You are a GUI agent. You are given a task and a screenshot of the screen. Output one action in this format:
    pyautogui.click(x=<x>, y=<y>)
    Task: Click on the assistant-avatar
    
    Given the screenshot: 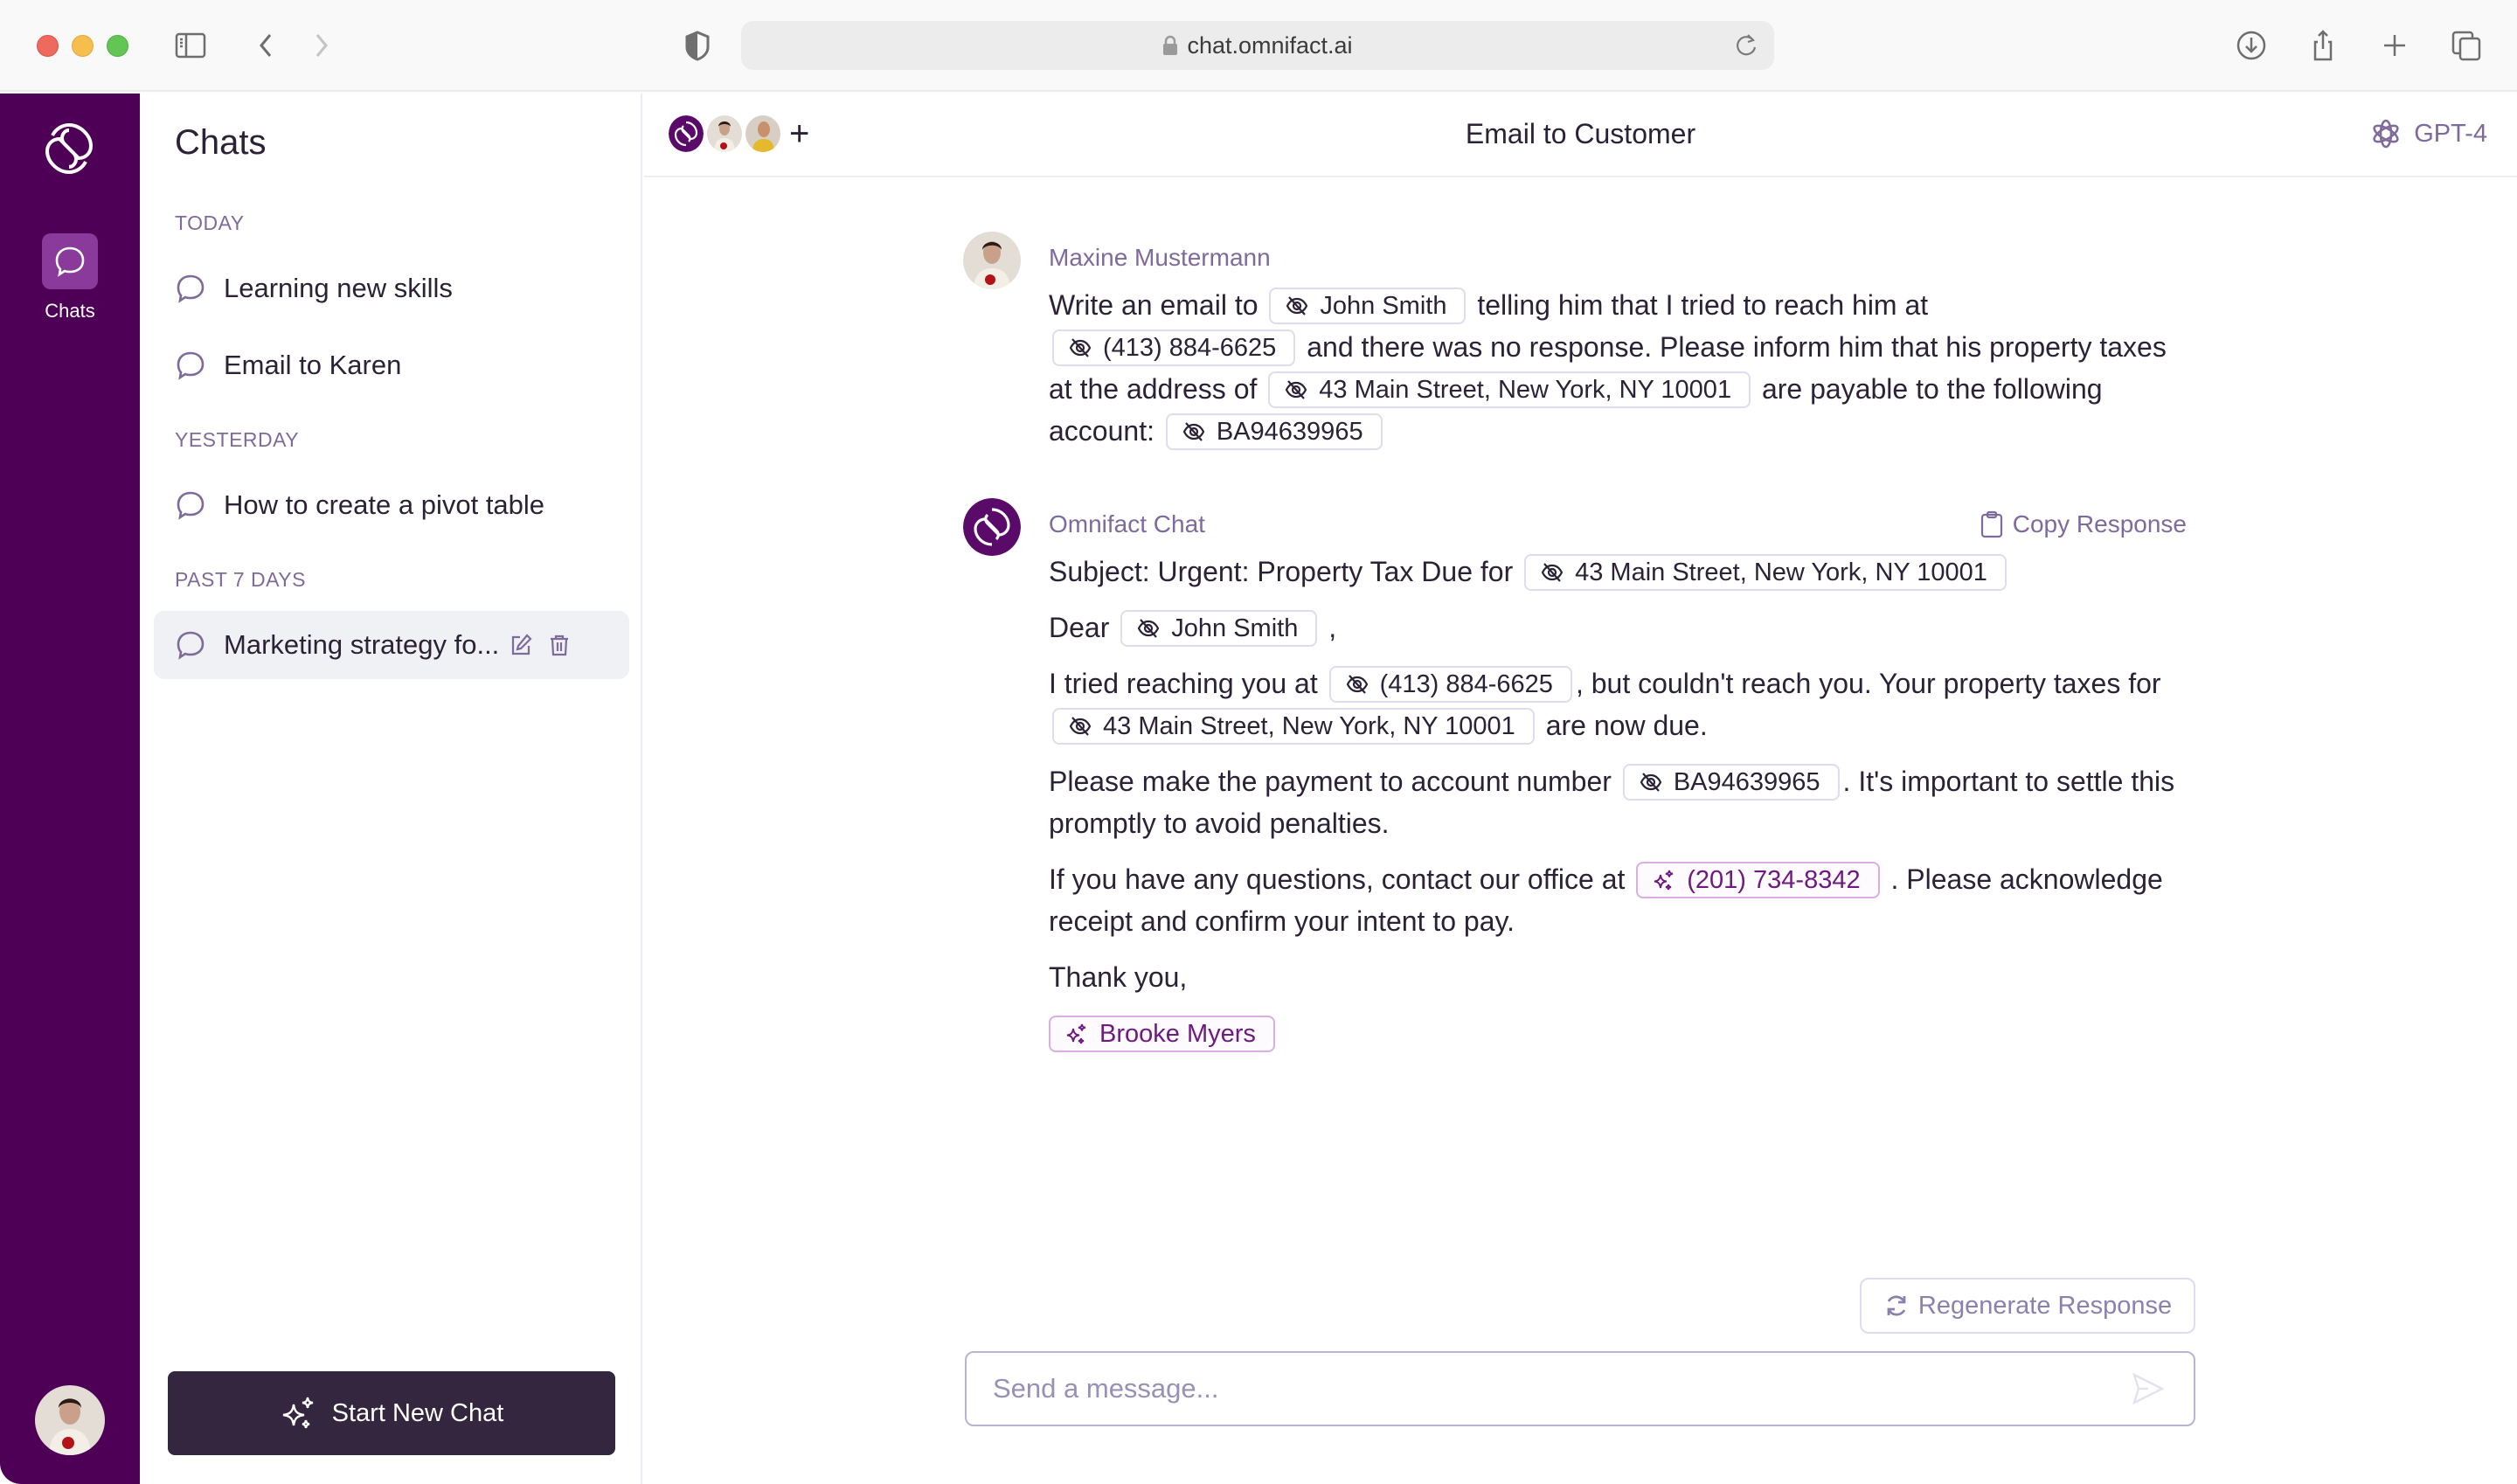 What is the action you would take?
    pyautogui.click(x=992, y=527)
    